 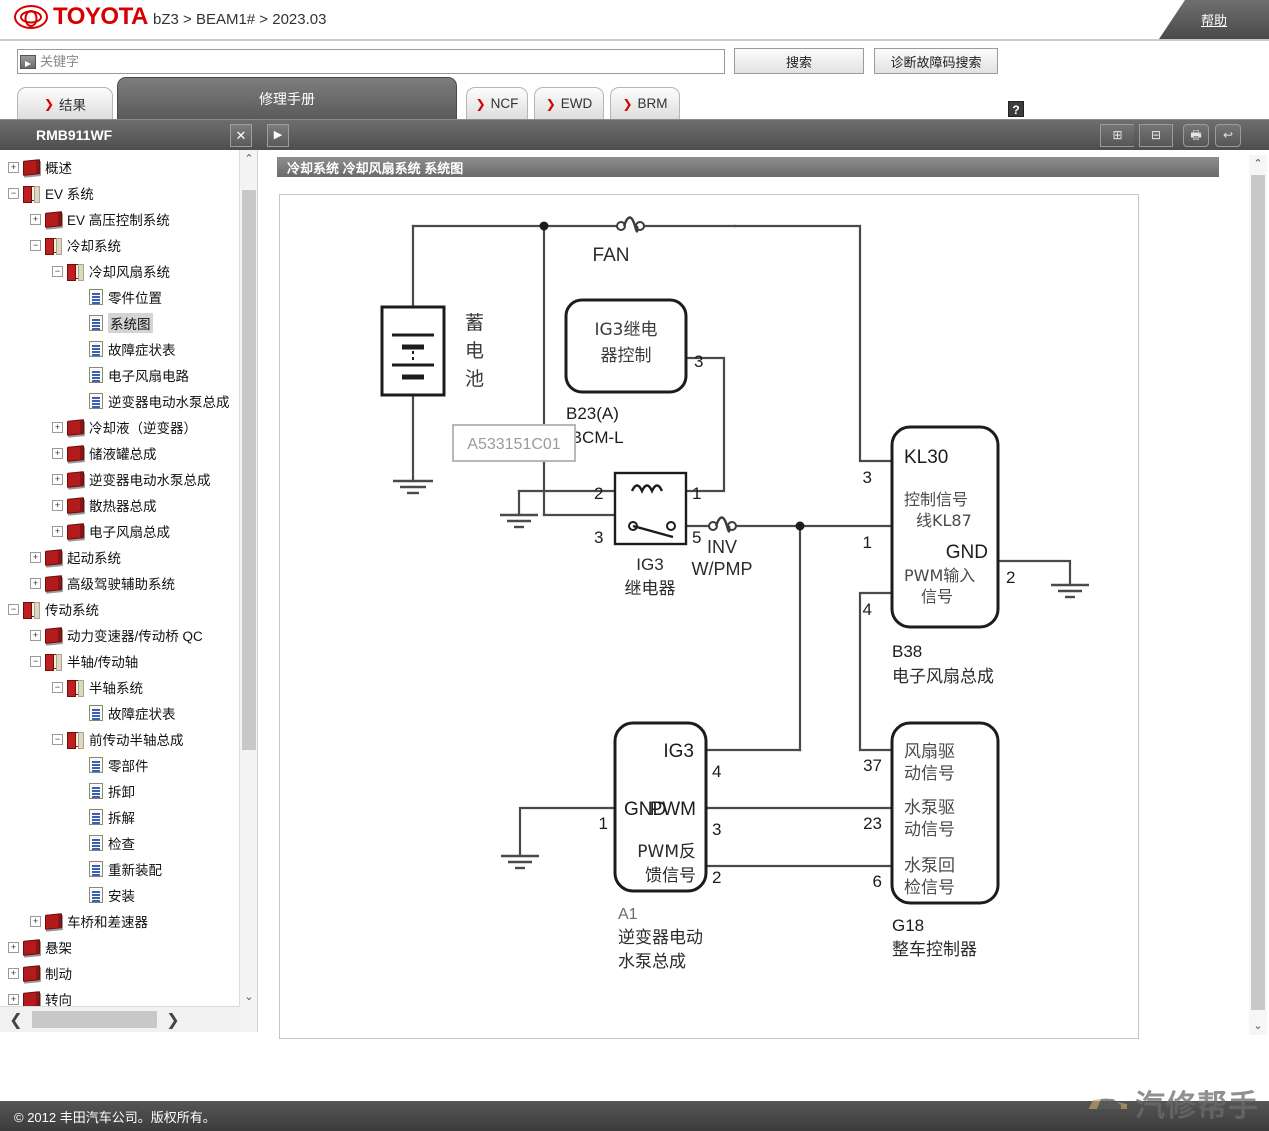 What do you see at coordinates (119, 479) in the screenshot?
I see `tree-item: + 逆变器电动水泵总成` at bounding box center [119, 479].